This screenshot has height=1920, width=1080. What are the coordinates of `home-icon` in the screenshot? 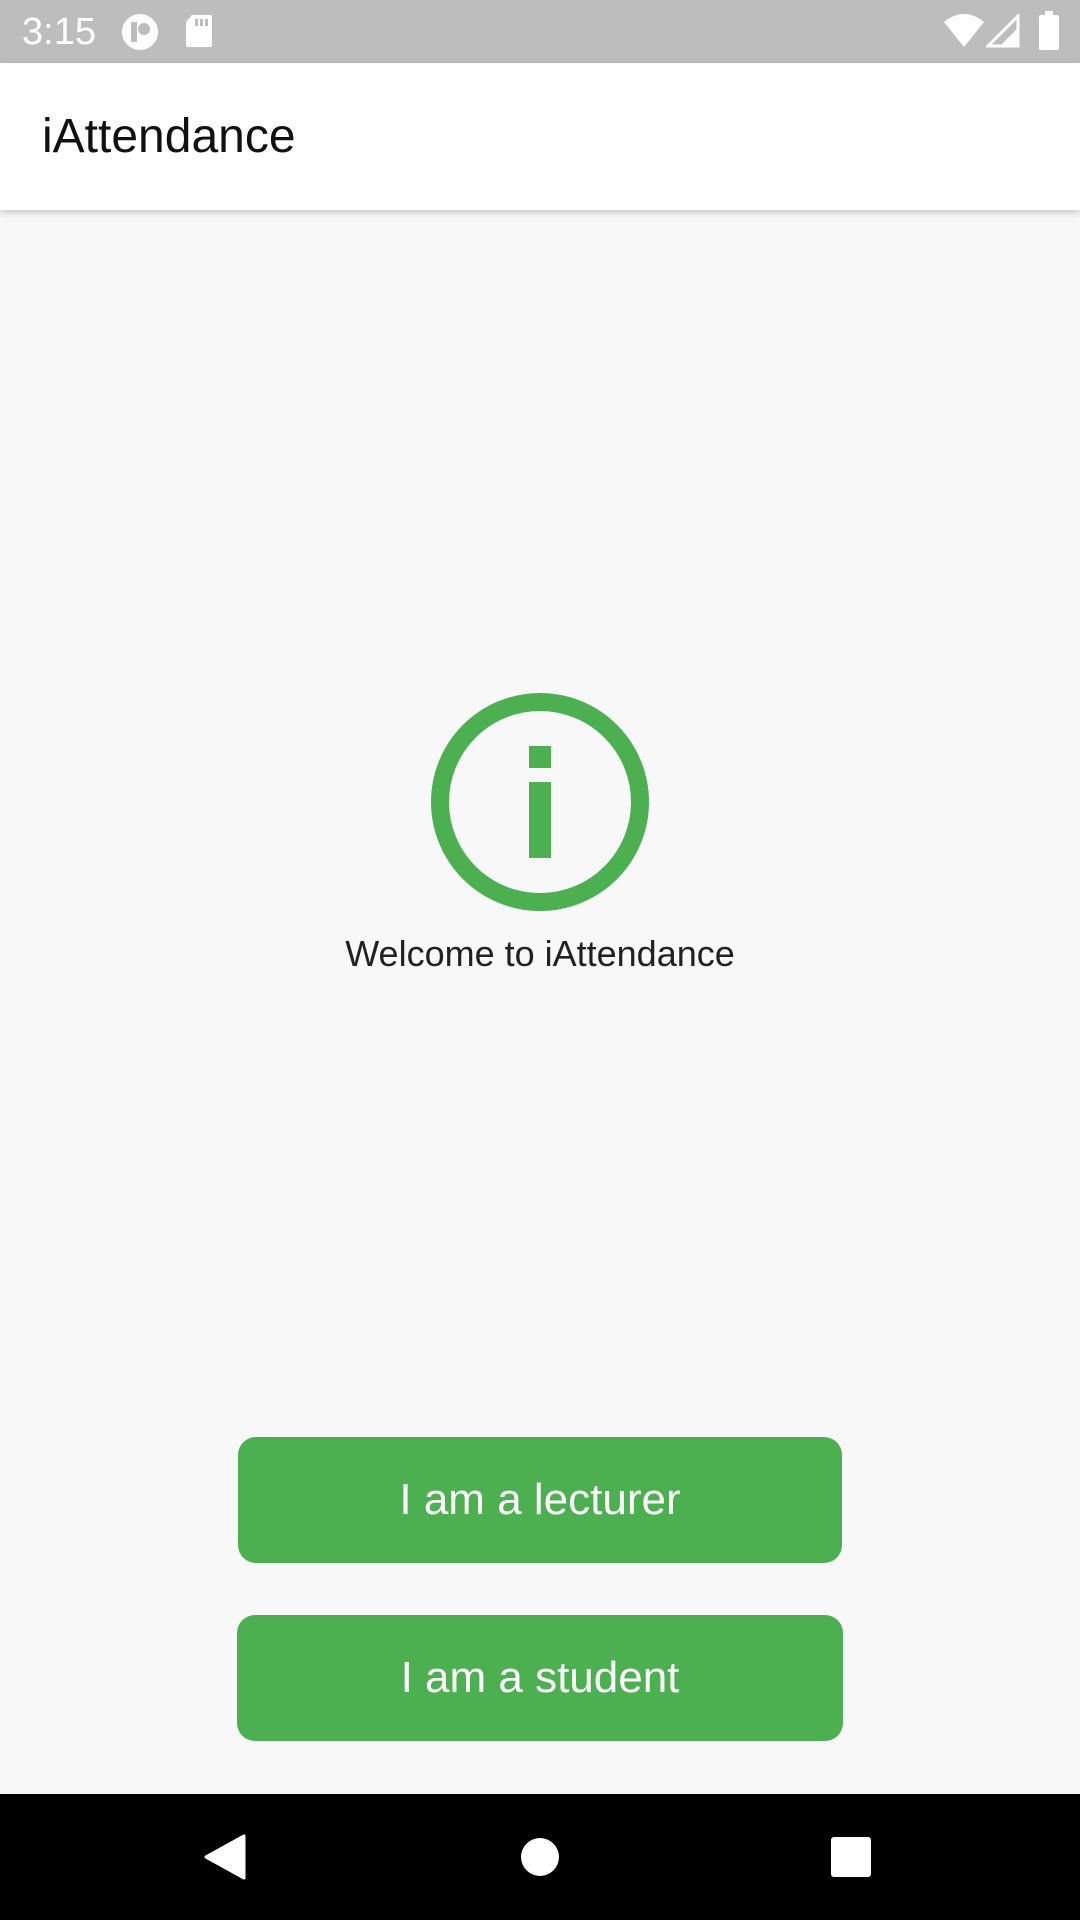 It's located at (540, 1857).